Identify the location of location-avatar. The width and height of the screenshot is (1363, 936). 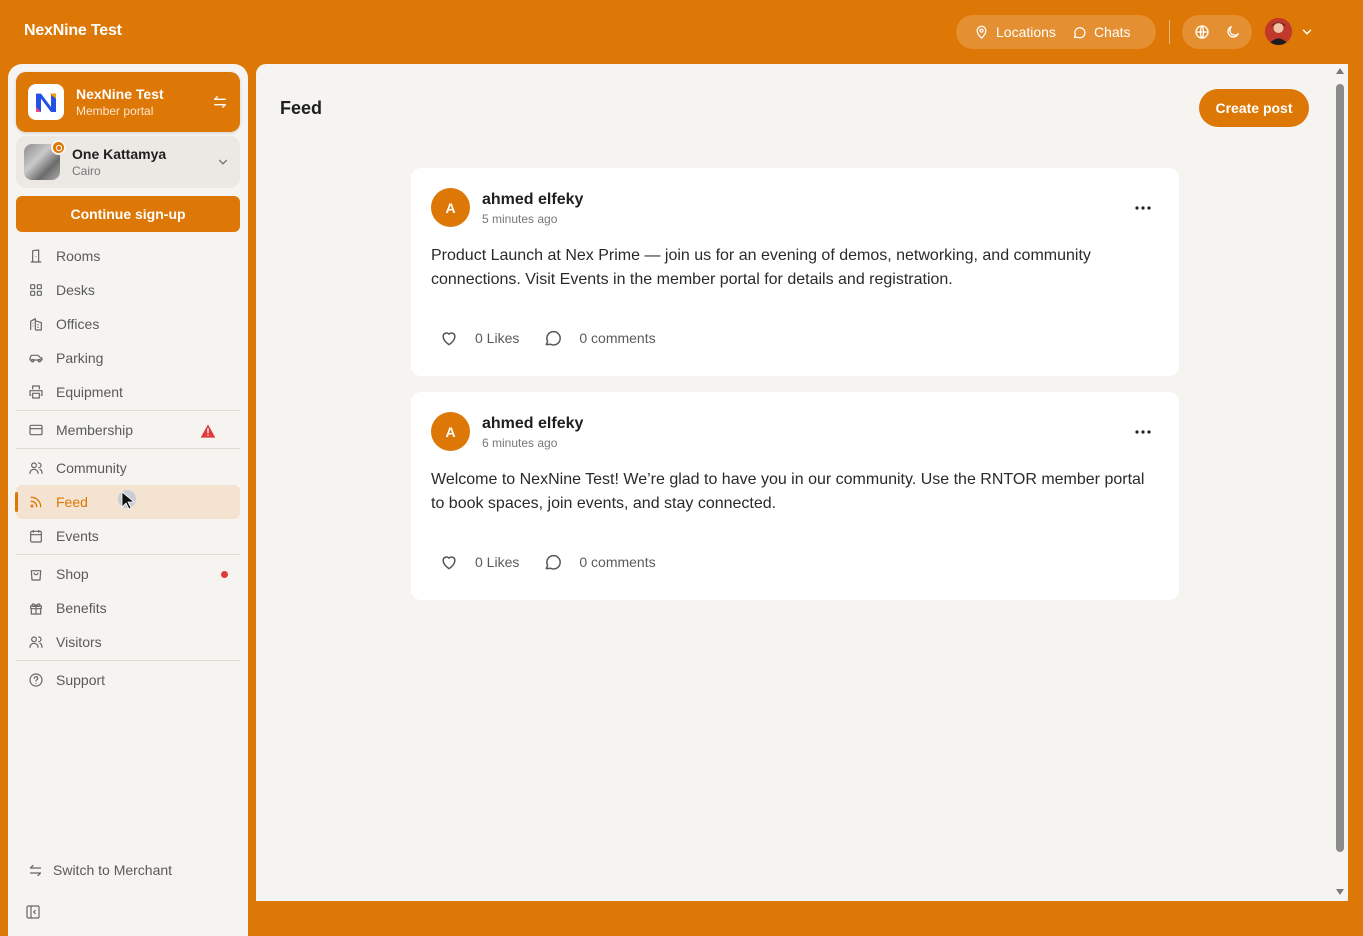
(45, 160).